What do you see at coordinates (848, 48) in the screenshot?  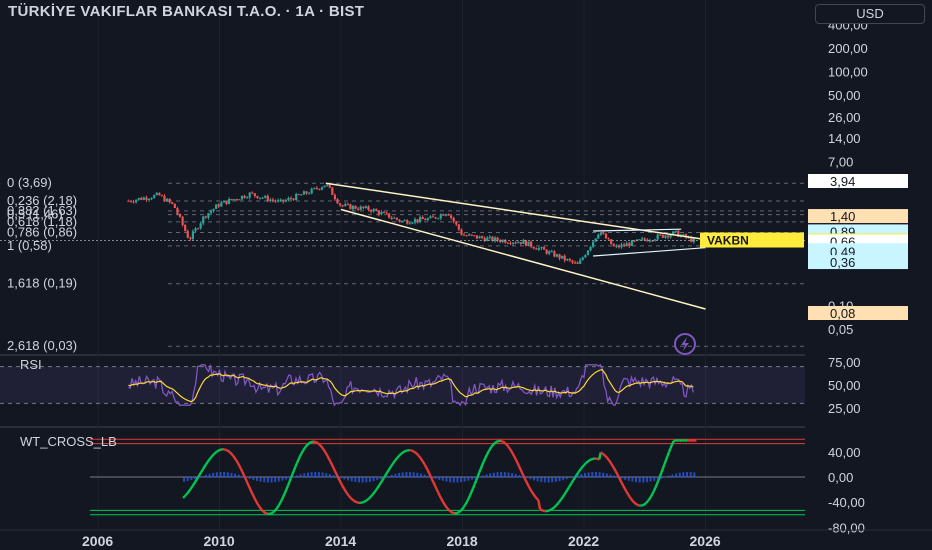 I see `price-axis-tick: 200,00` at bounding box center [848, 48].